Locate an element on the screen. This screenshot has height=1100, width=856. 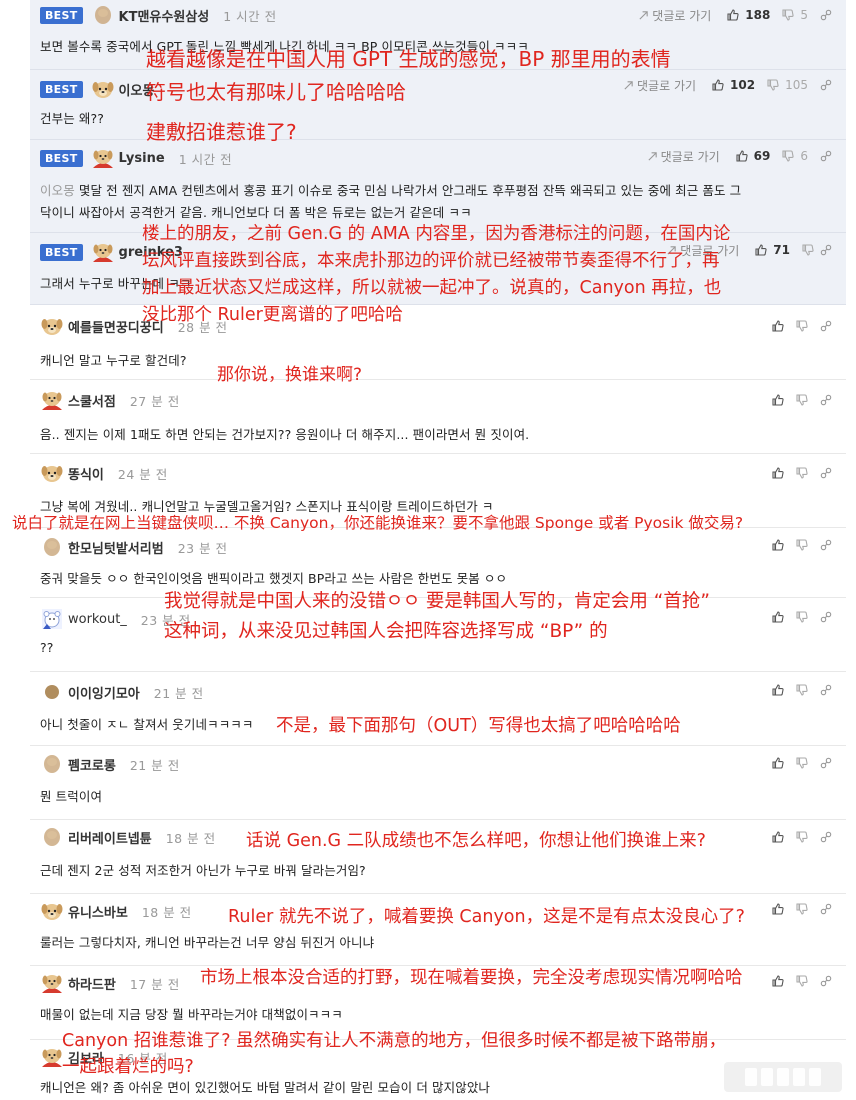
comment-text: 건부는 왜?? is located at coordinates (72, 118).